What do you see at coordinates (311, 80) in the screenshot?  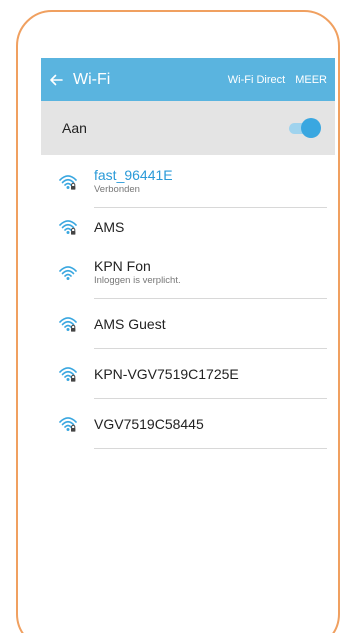 I see `more-button: MEER` at bounding box center [311, 80].